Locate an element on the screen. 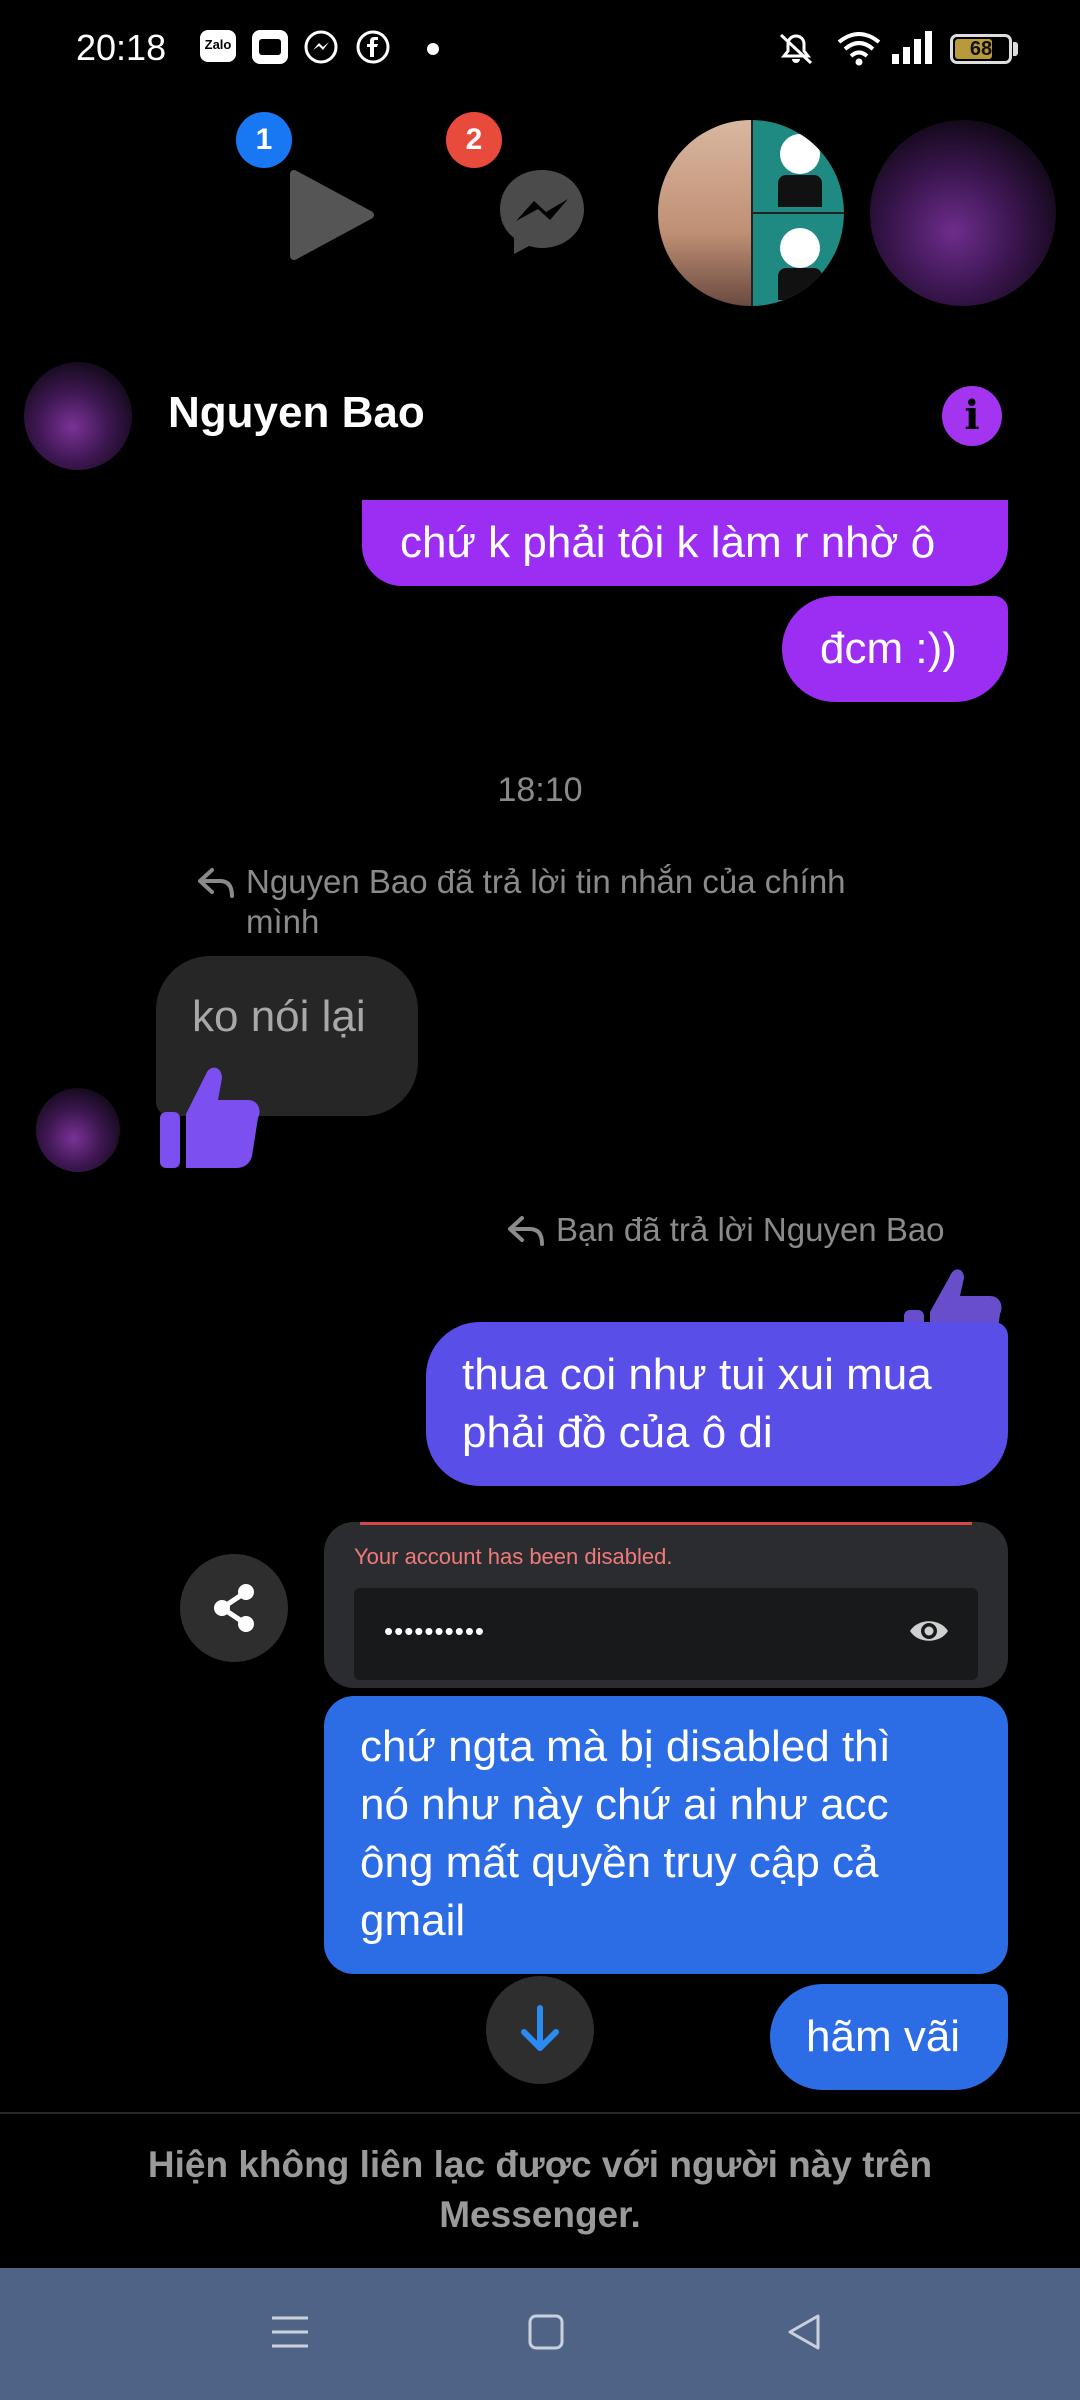 Image resolution: width=1080 pixels, height=2400 pixels. badge-1: 1 is located at coordinates (264, 140).